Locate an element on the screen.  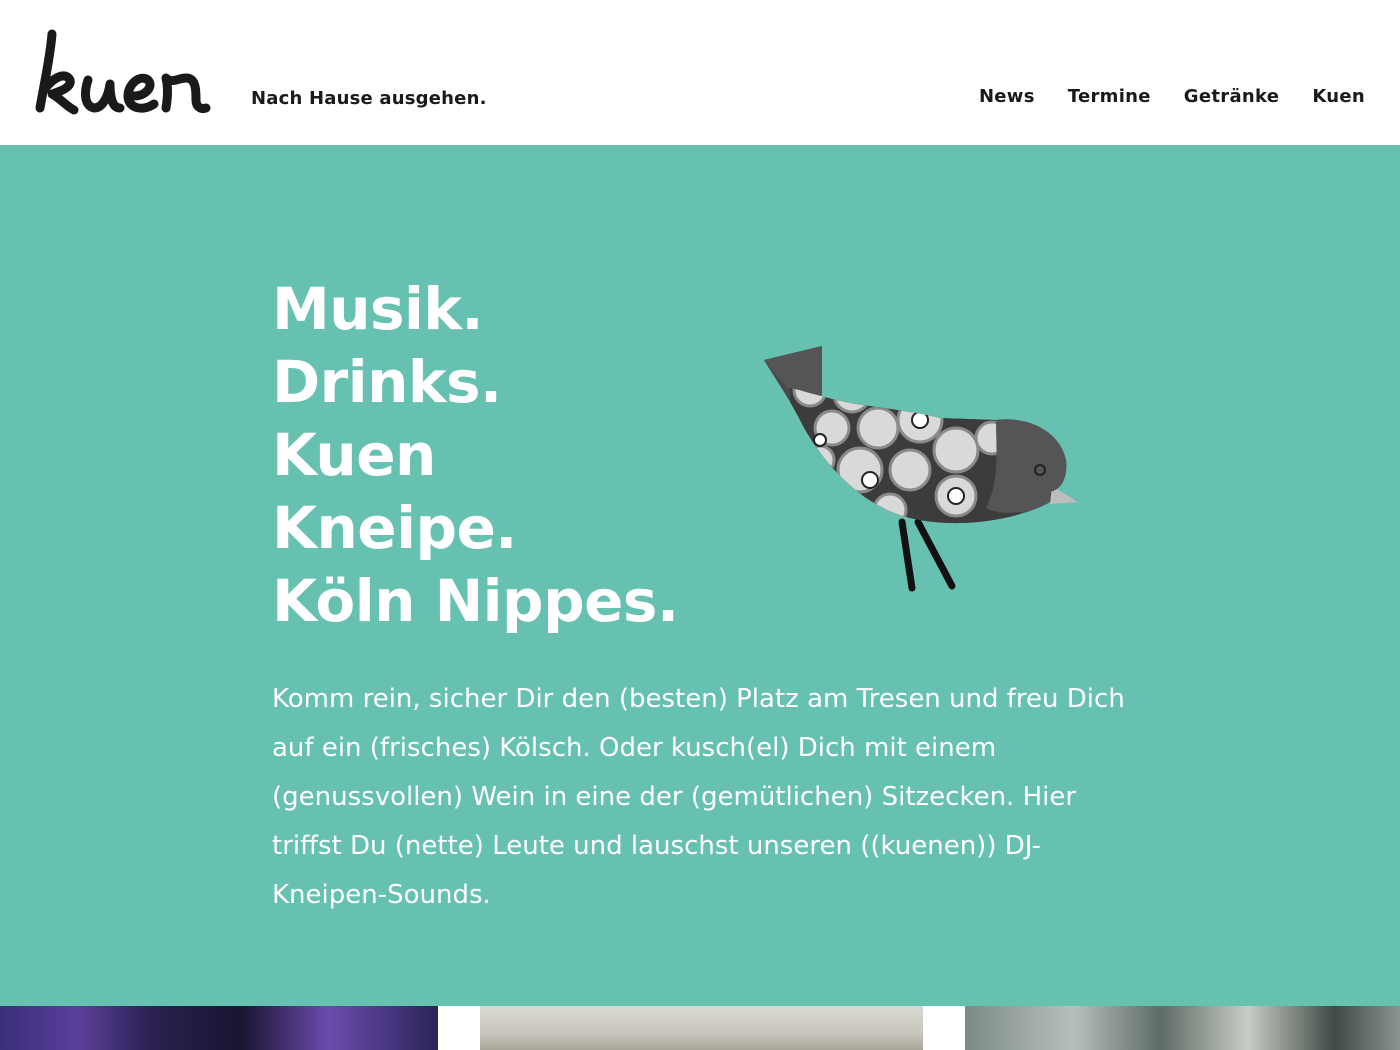
photo-gallery is located at coordinates (700, 1028).